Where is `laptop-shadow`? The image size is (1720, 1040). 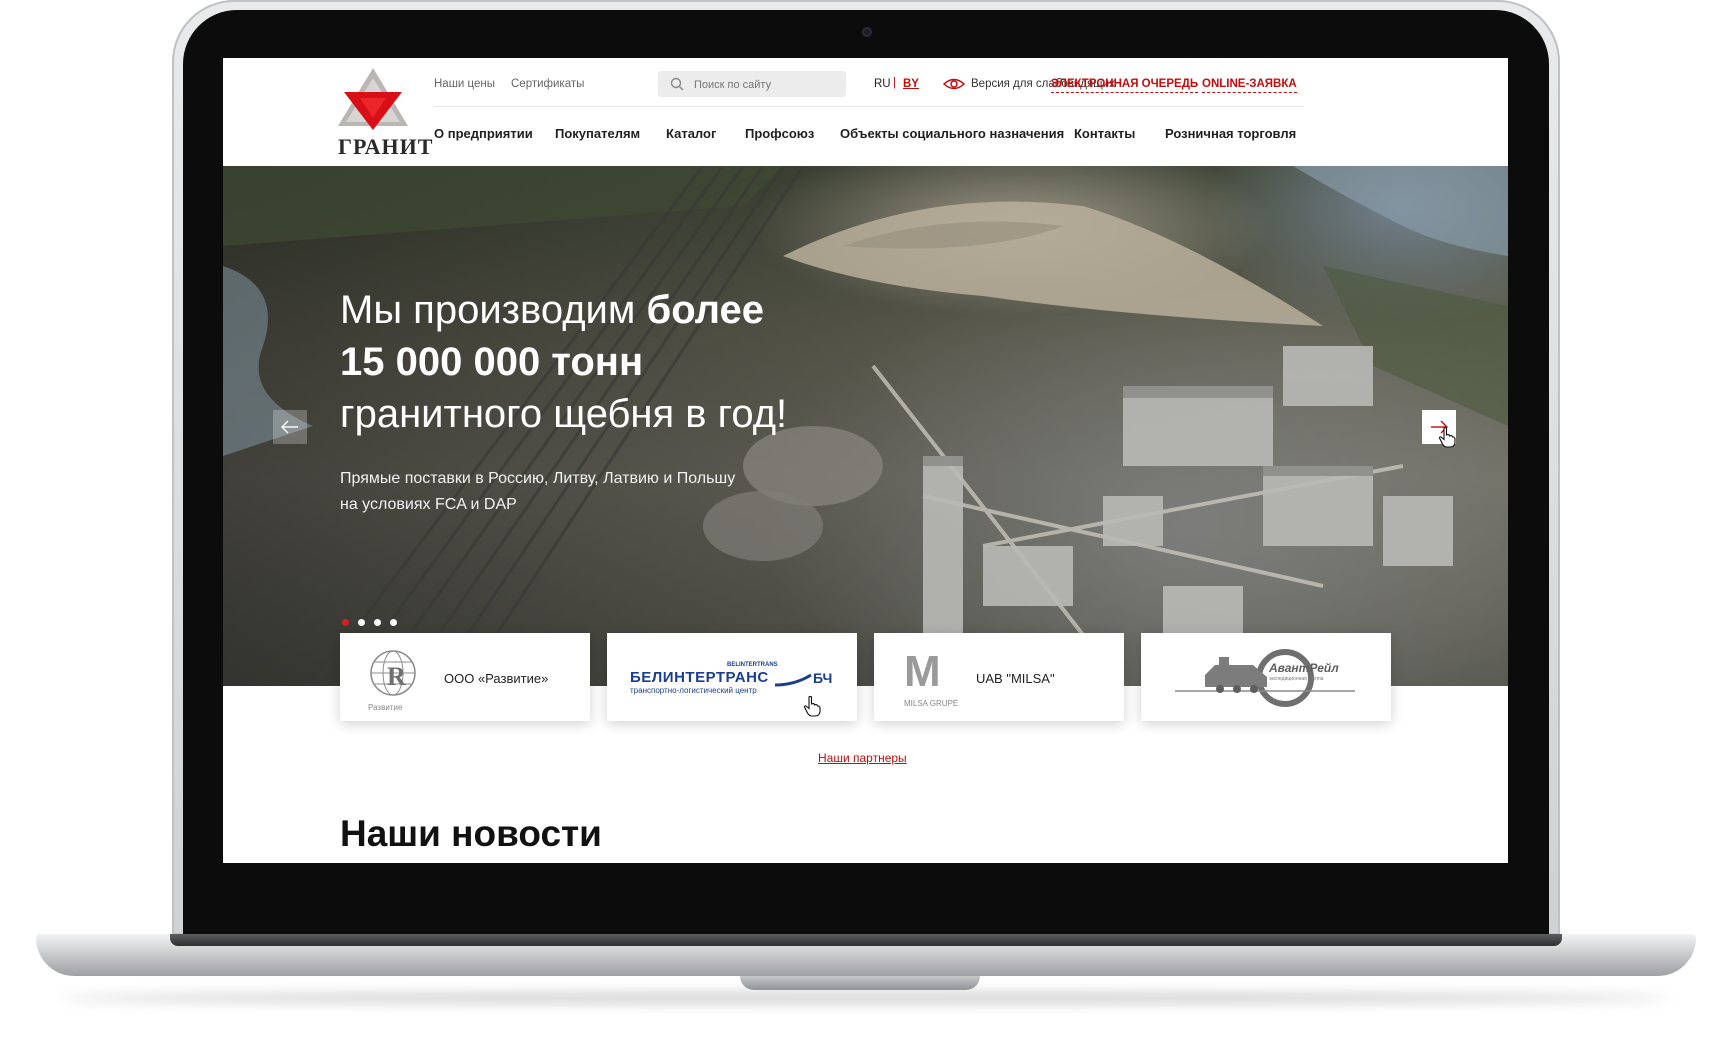
laptop-shadow is located at coordinates (865, 998).